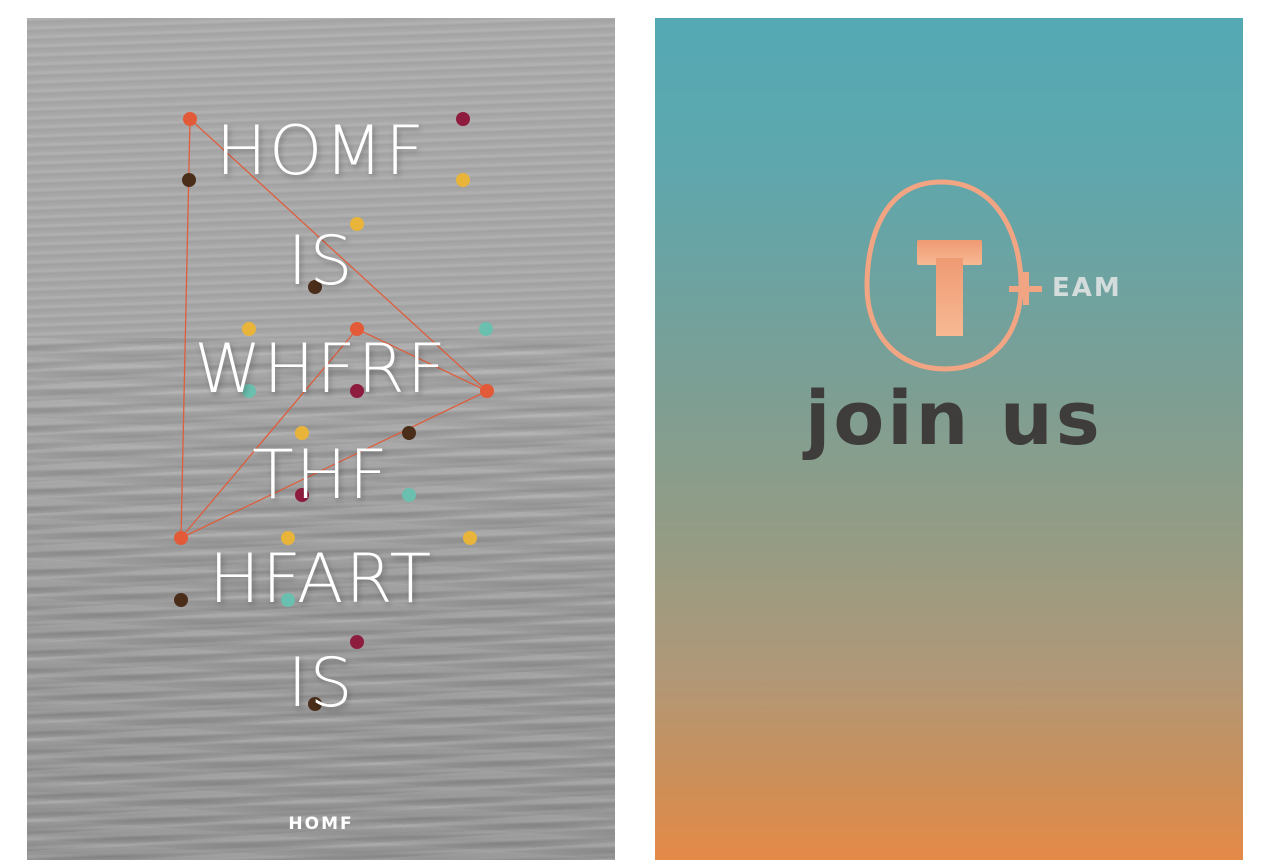 Image resolution: width=1275 pixels, height=860 pixels. What do you see at coordinates (321, 261) in the screenshot?
I see `title-line-2: IS` at bounding box center [321, 261].